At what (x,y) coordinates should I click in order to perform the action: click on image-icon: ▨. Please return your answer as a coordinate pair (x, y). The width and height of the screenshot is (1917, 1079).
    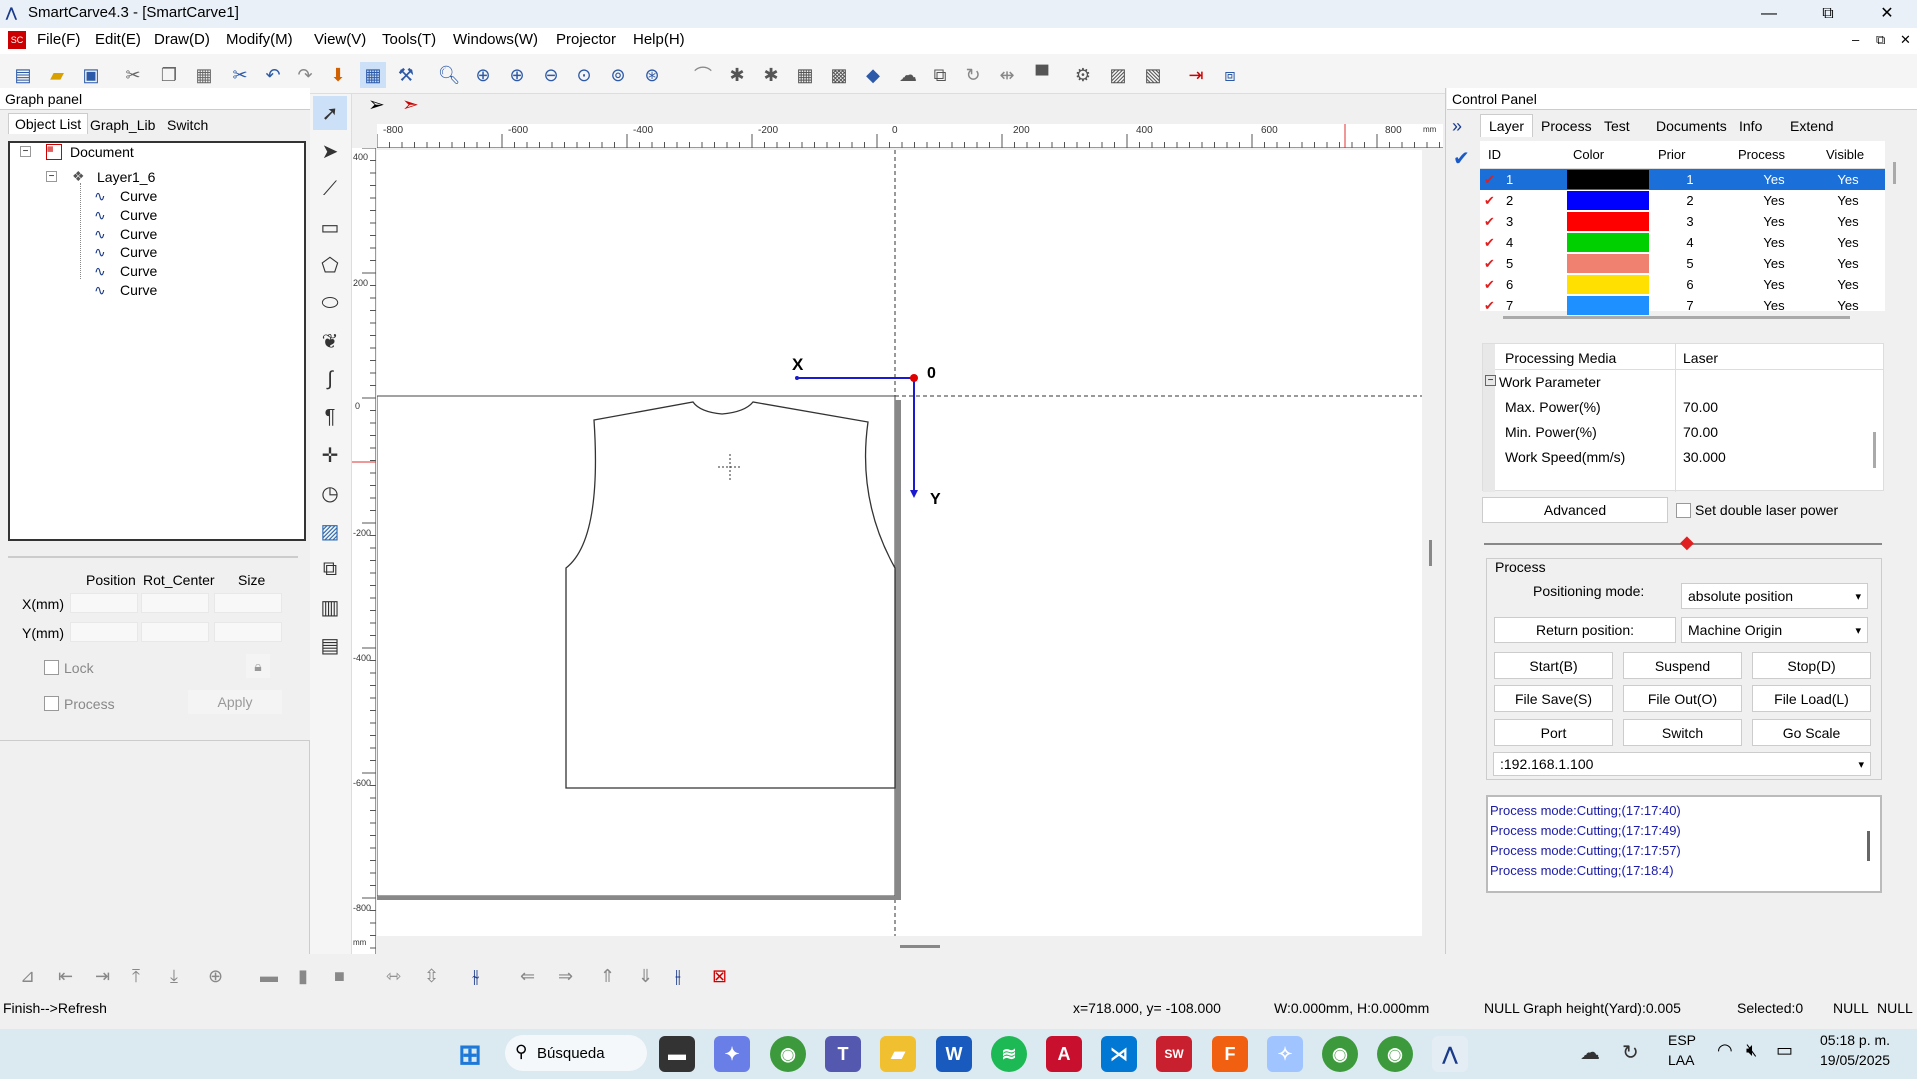
    Looking at the image, I should click on (1118, 75).